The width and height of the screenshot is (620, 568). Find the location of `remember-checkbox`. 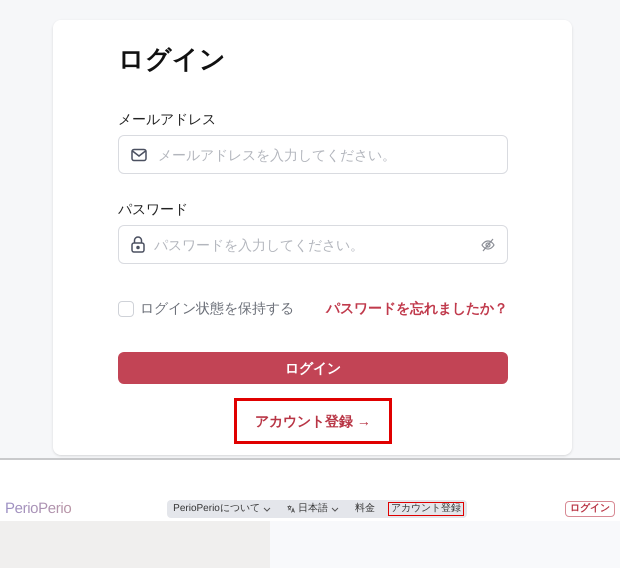

remember-checkbox is located at coordinates (126, 308).